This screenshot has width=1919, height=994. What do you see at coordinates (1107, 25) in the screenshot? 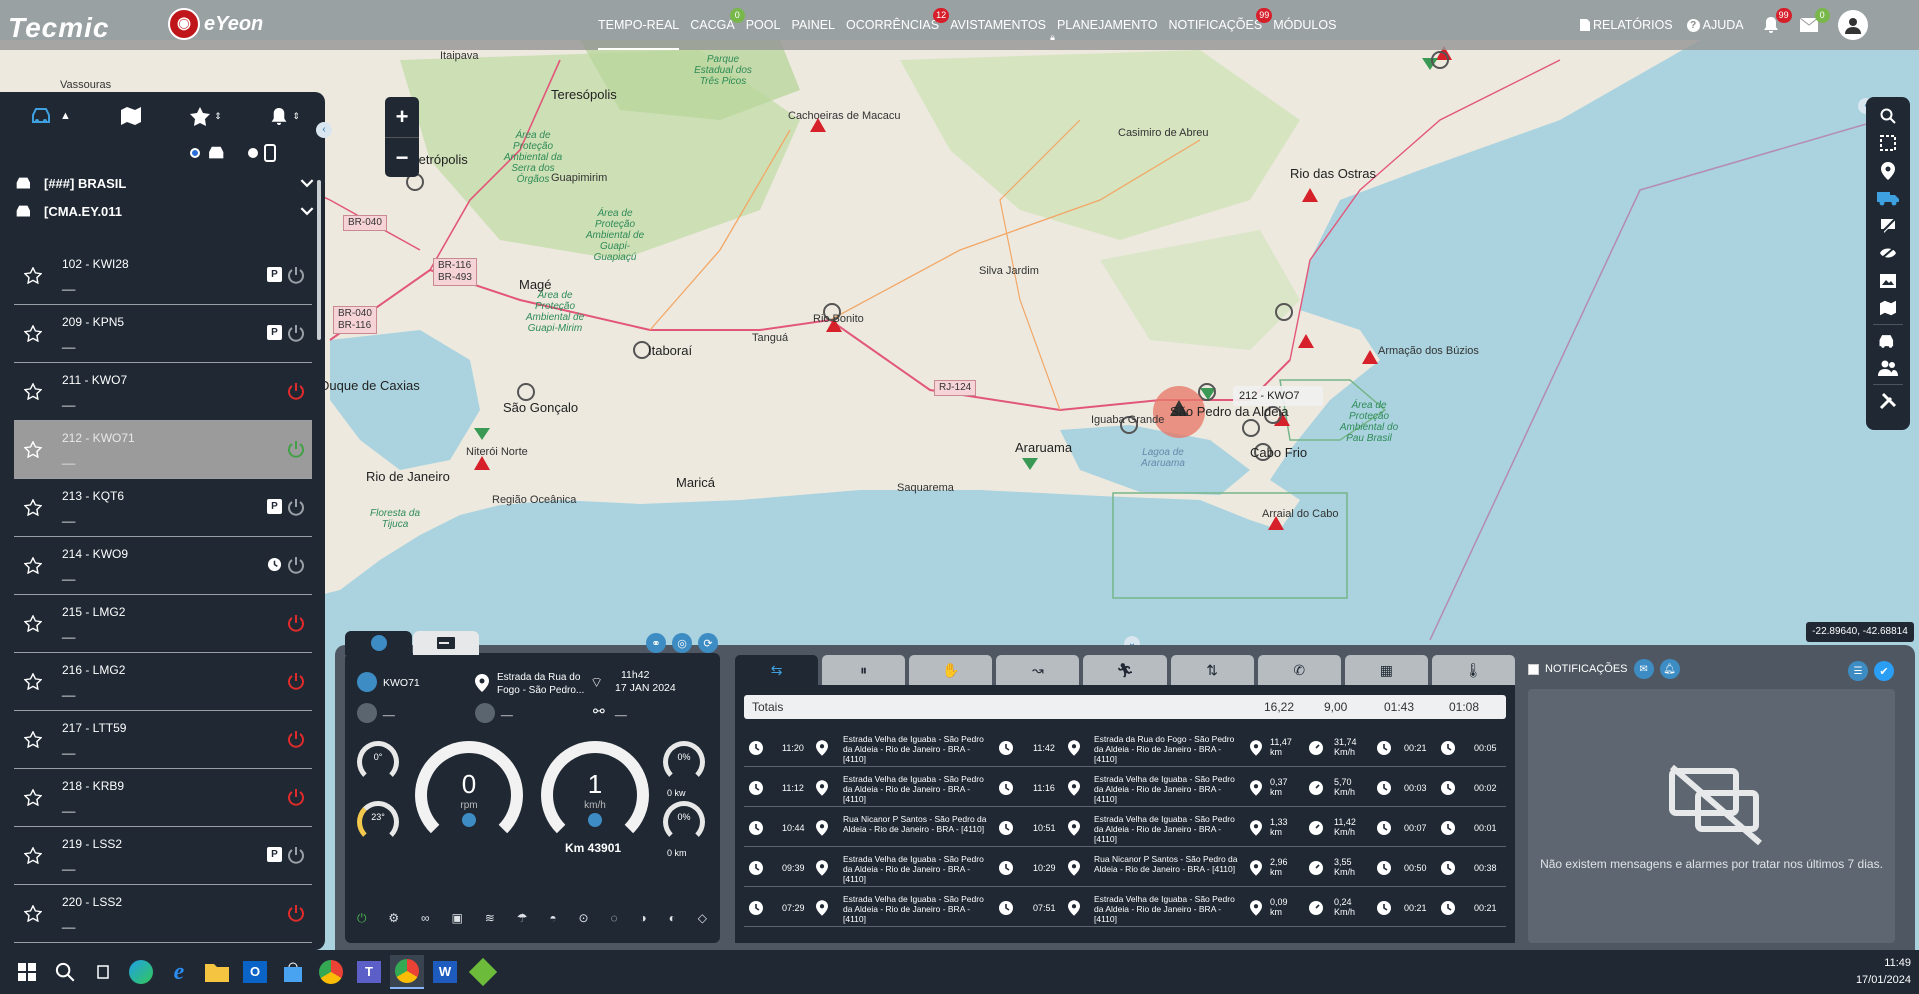
I see `nav-item: PLANEJAMENTO` at bounding box center [1107, 25].